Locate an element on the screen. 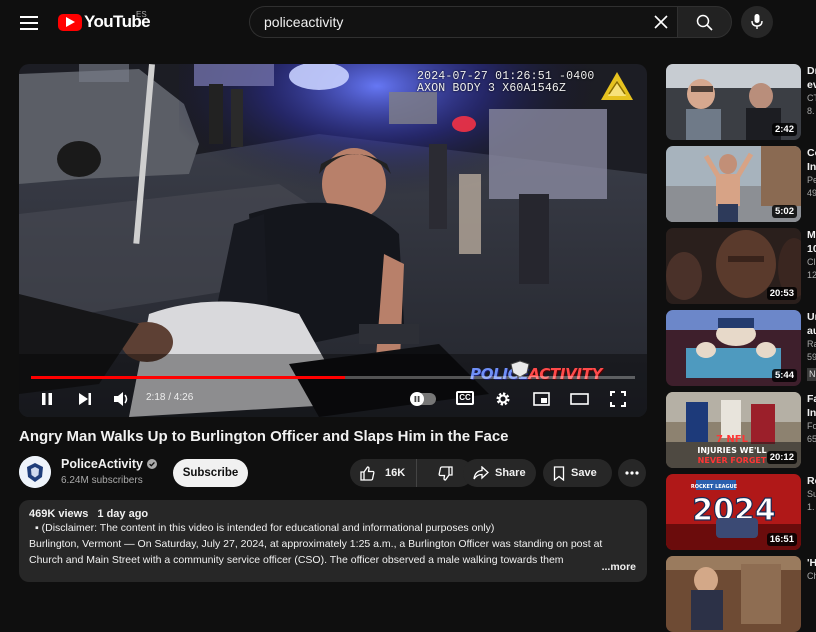 This screenshot has height=632, width=816. like-count: 16K is located at coordinates (395, 473).